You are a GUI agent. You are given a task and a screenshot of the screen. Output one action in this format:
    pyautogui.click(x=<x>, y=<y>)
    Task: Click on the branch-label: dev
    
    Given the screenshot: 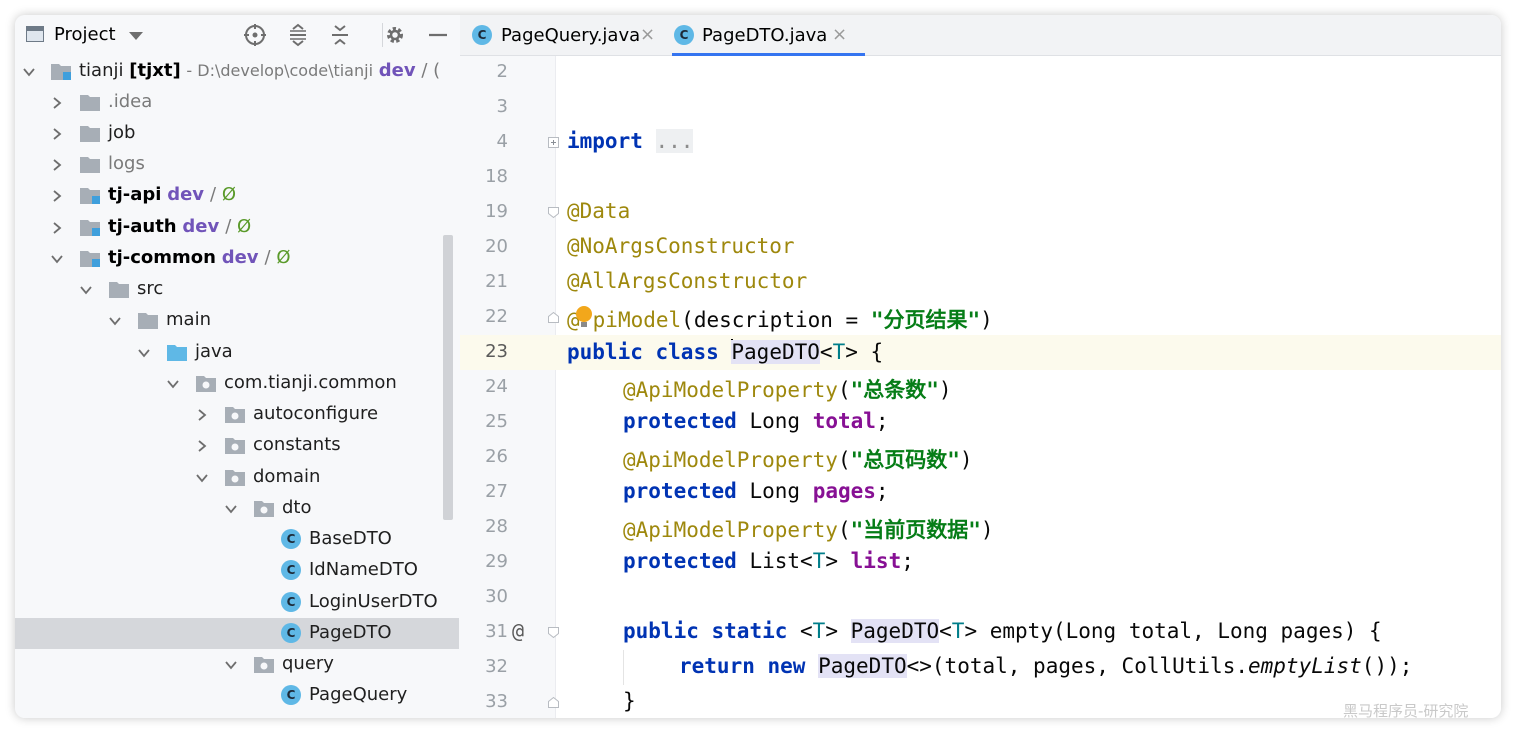 What is the action you would take?
    pyautogui.click(x=240, y=257)
    